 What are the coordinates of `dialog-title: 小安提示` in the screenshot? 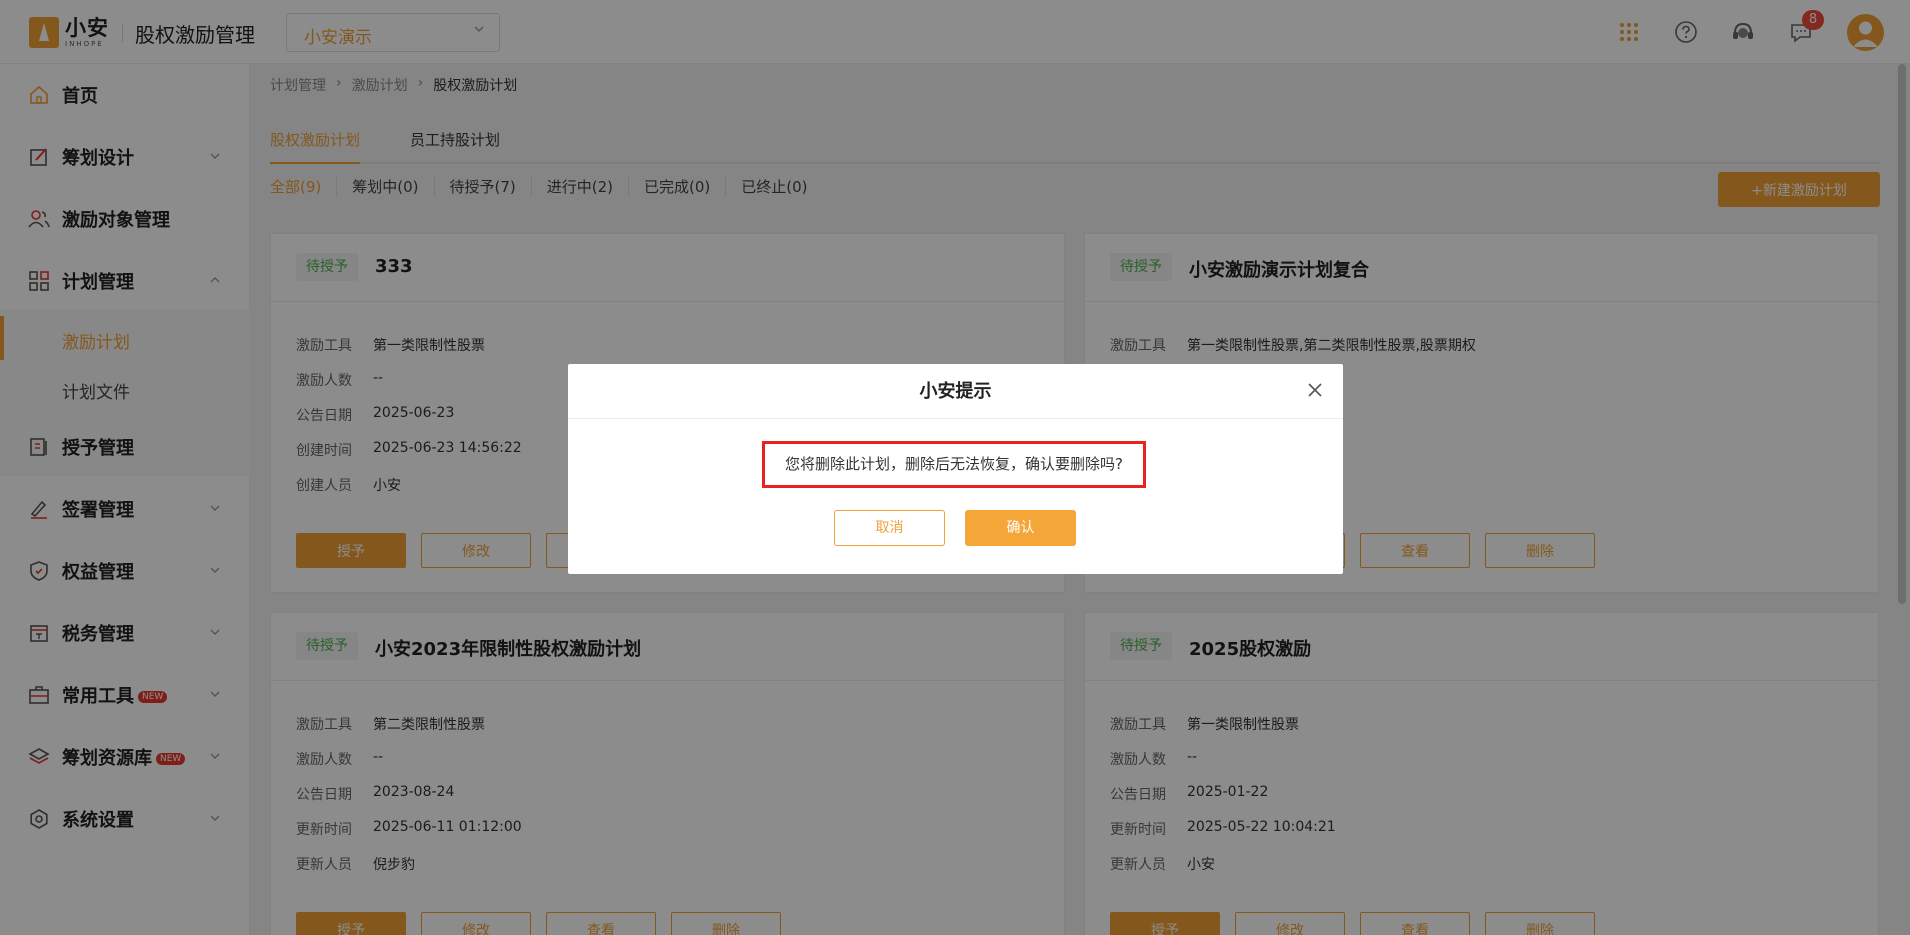 It's located at (955, 391).